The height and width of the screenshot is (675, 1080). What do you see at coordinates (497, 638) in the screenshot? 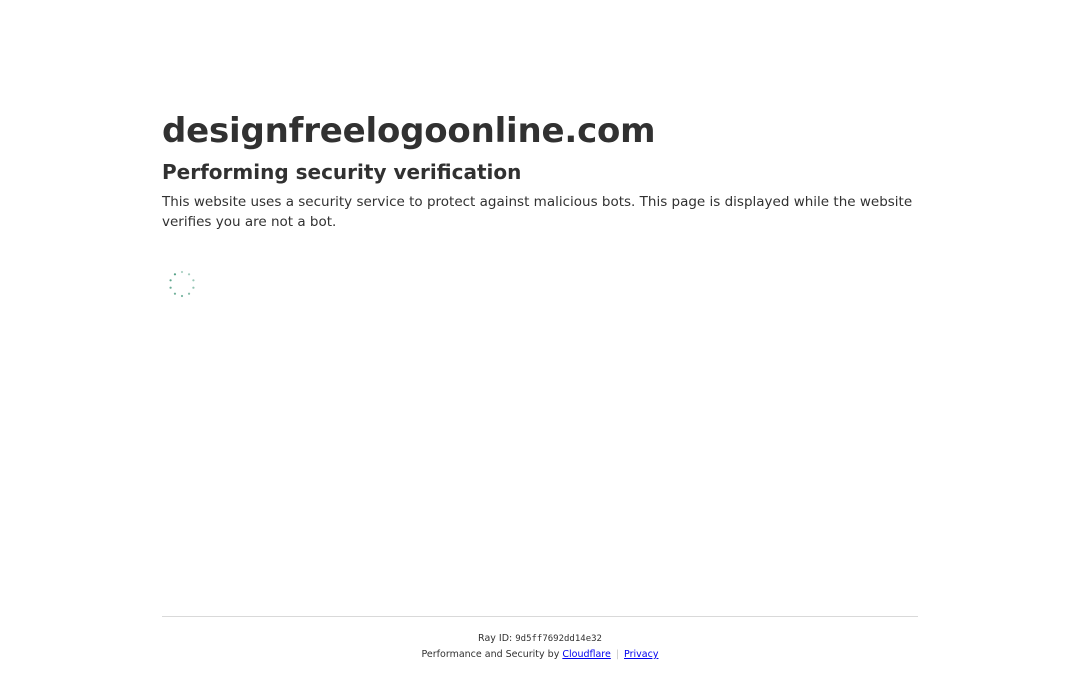
I see `ray-id-label: Ray ID:` at bounding box center [497, 638].